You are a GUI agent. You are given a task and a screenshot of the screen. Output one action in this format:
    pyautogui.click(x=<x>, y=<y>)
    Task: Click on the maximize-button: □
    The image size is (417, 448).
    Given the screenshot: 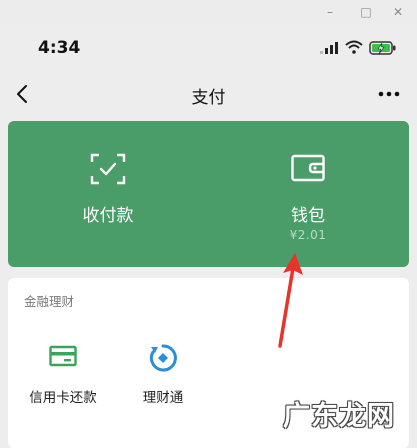 What is the action you would take?
    pyautogui.click(x=366, y=12)
    